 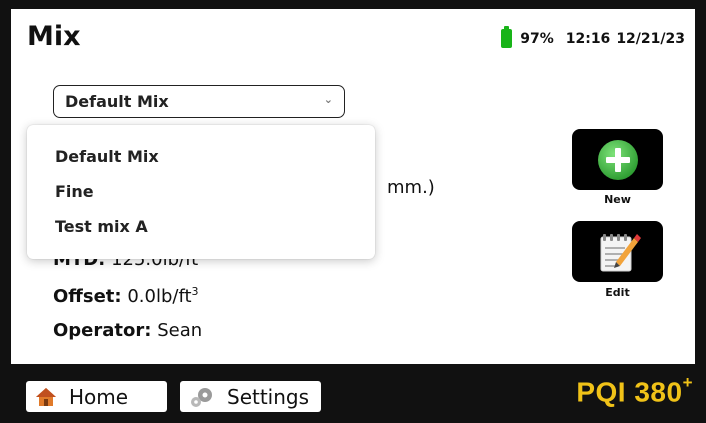 I want to click on status-bar: 97% 12:16 12/21/23, so click(x=593, y=37).